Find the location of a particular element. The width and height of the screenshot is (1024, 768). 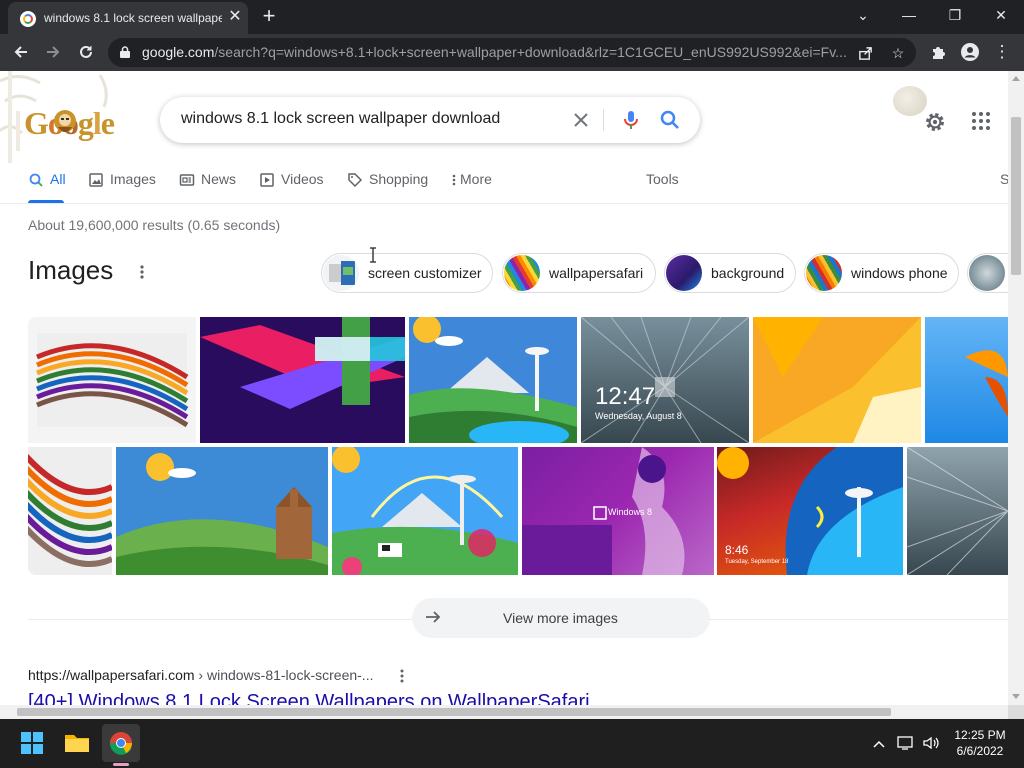

minimize-button: — is located at coordinates (909, 15).